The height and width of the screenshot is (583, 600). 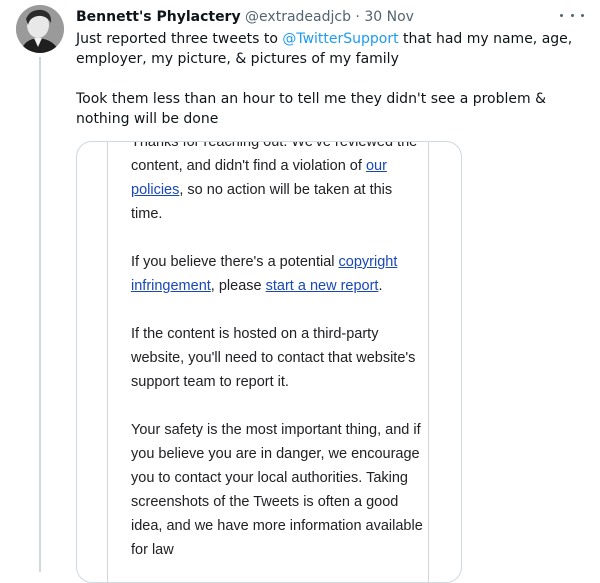 I want to click on email-text: If you believe there's a potential, so click(x=235, y=262).